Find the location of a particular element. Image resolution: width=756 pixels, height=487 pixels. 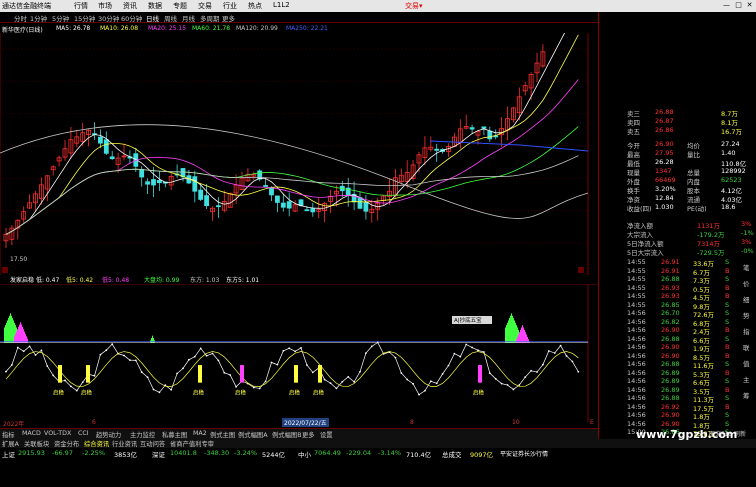

period-15min: 15分钟 is located at coordinates (84, 18).